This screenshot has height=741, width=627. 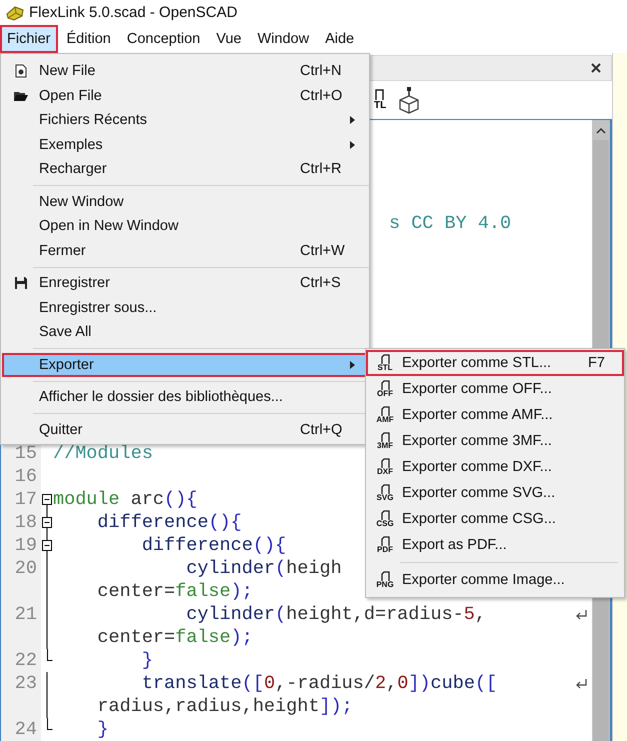 I want to click on code-line: s CC BY 4.0, so click(x=450, y=223).